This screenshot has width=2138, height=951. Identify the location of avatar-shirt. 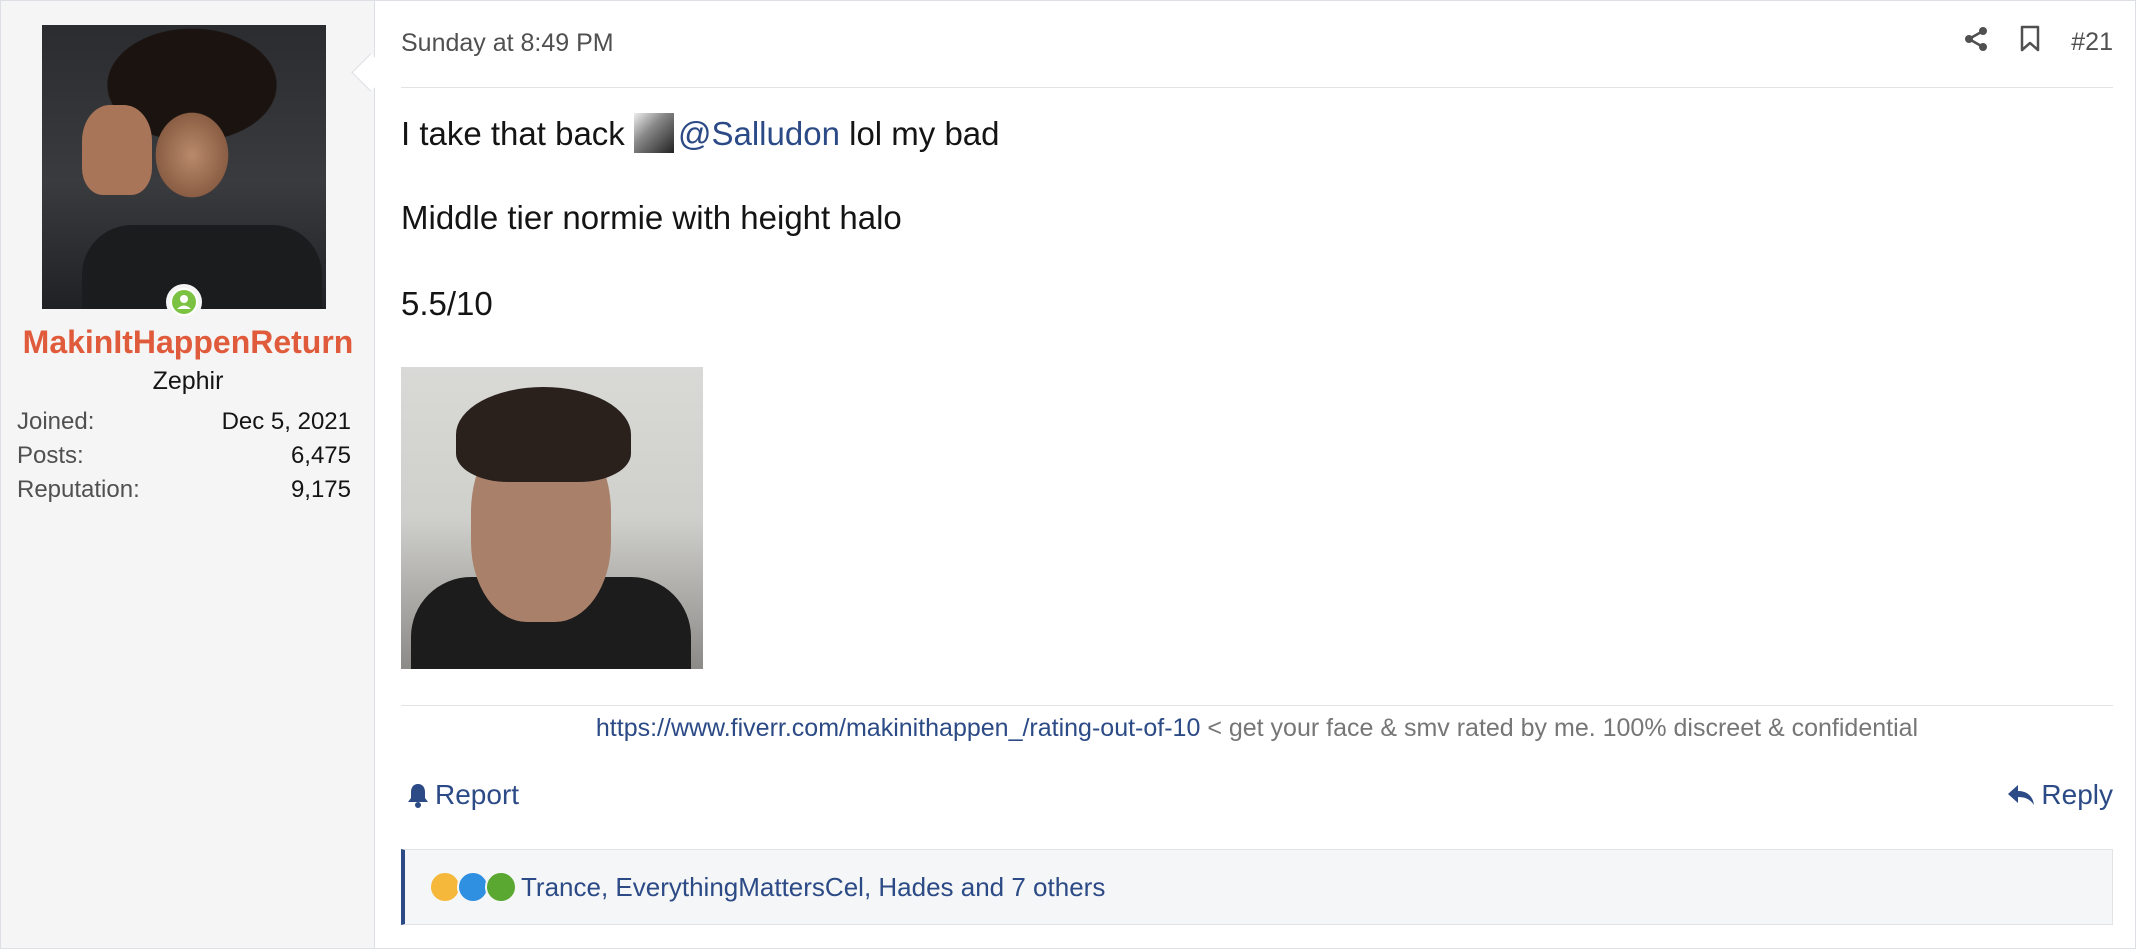
(202, 267).